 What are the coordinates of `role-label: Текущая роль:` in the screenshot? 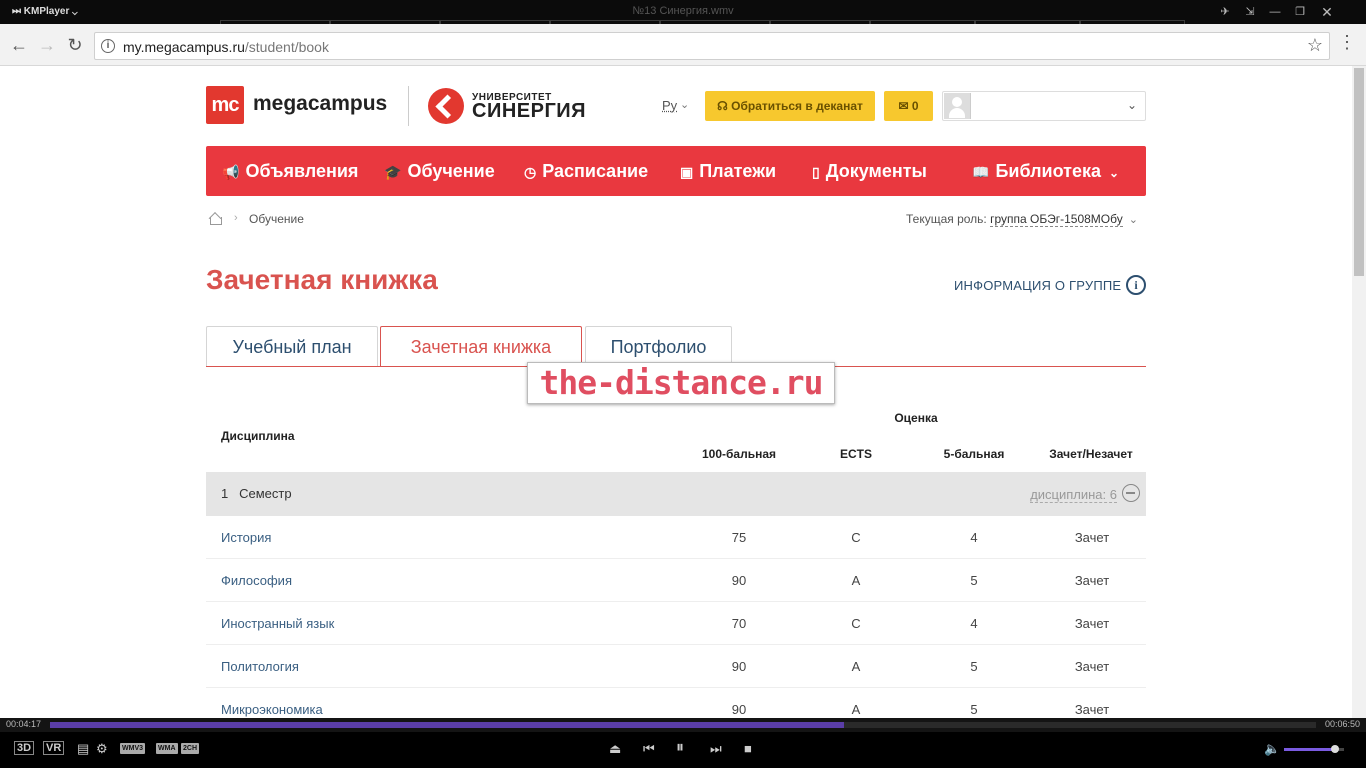 It's located at (946, 219).